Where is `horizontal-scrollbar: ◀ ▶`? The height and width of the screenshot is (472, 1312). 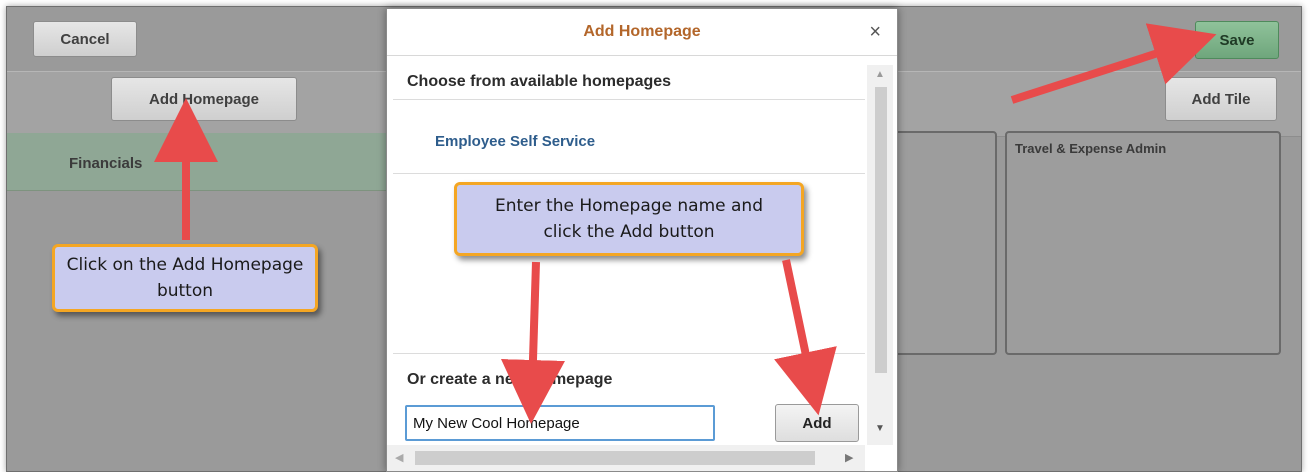
horizontal-scrollbar: ◀ ▶ is located at coordinates (626, 458).